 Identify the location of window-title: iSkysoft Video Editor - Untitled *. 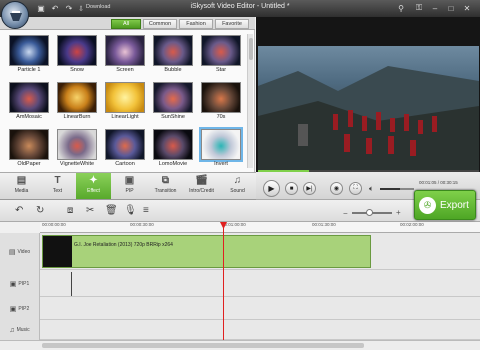
(240, 6).